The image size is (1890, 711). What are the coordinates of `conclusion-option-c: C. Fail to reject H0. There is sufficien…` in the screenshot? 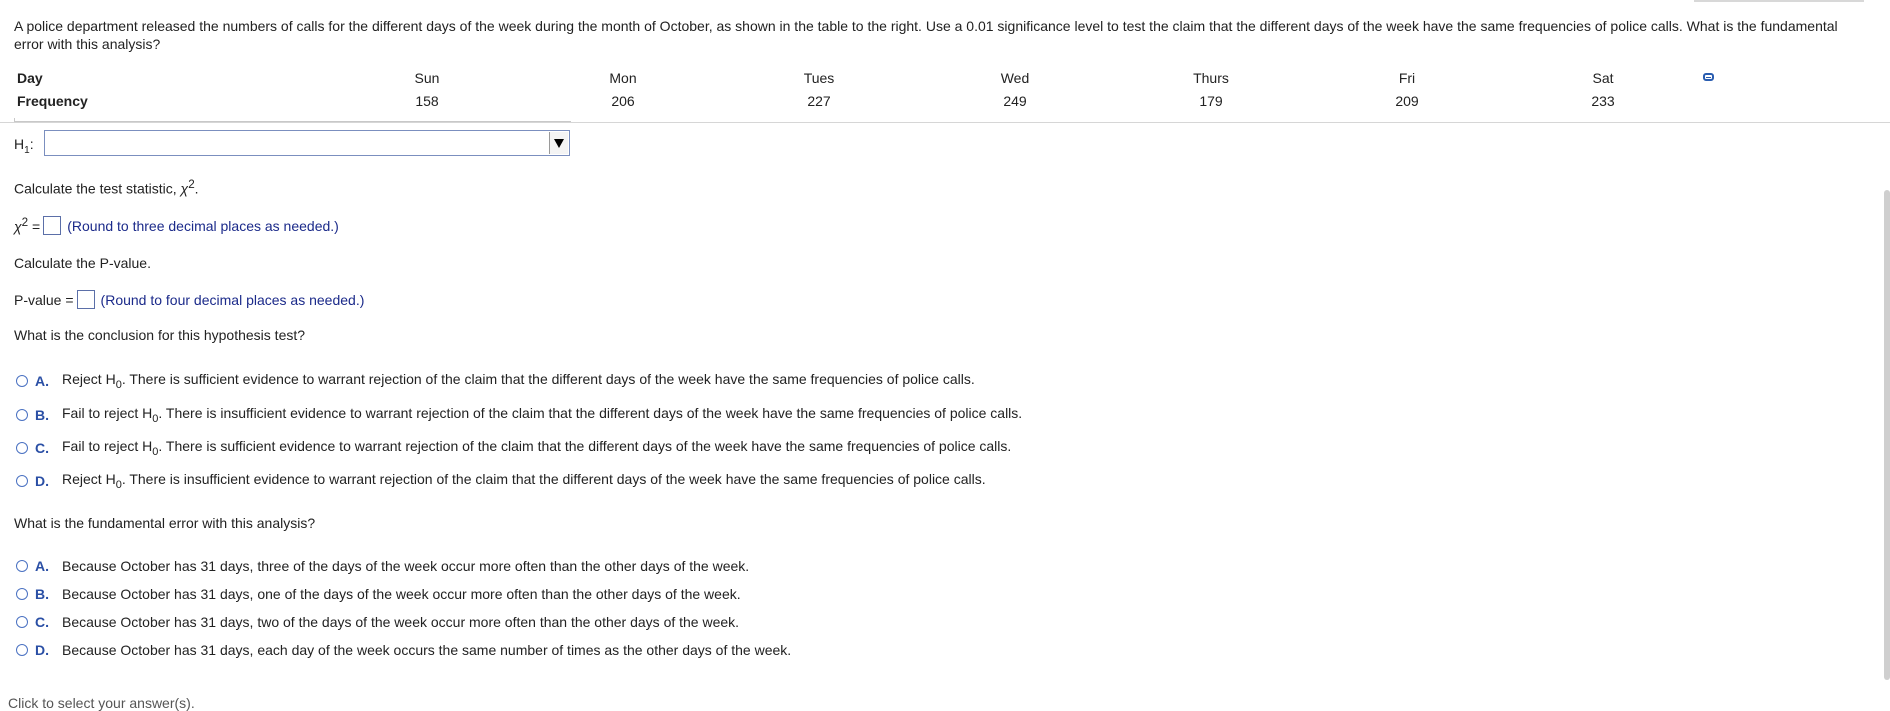 It's located at (513, 448).